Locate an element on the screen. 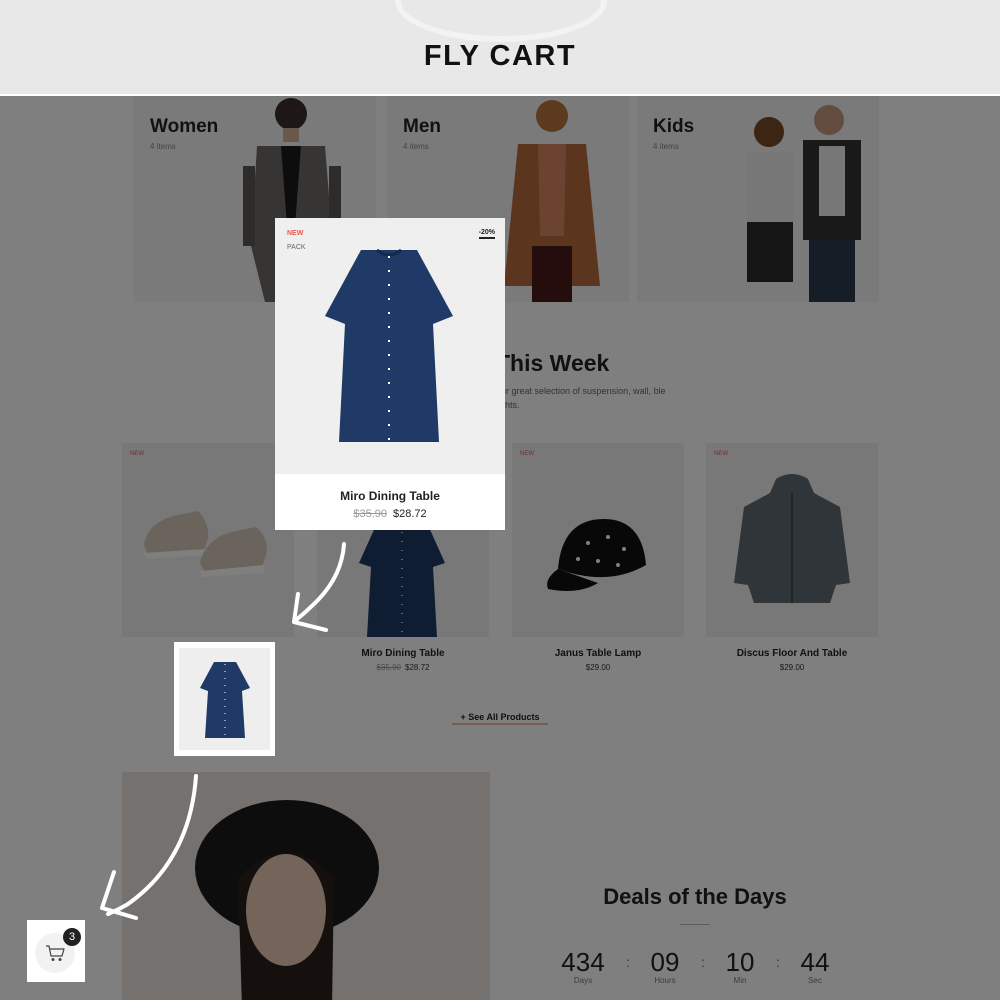  popup-product-name: Miro Dining Table is located at coordinates (390, 496).